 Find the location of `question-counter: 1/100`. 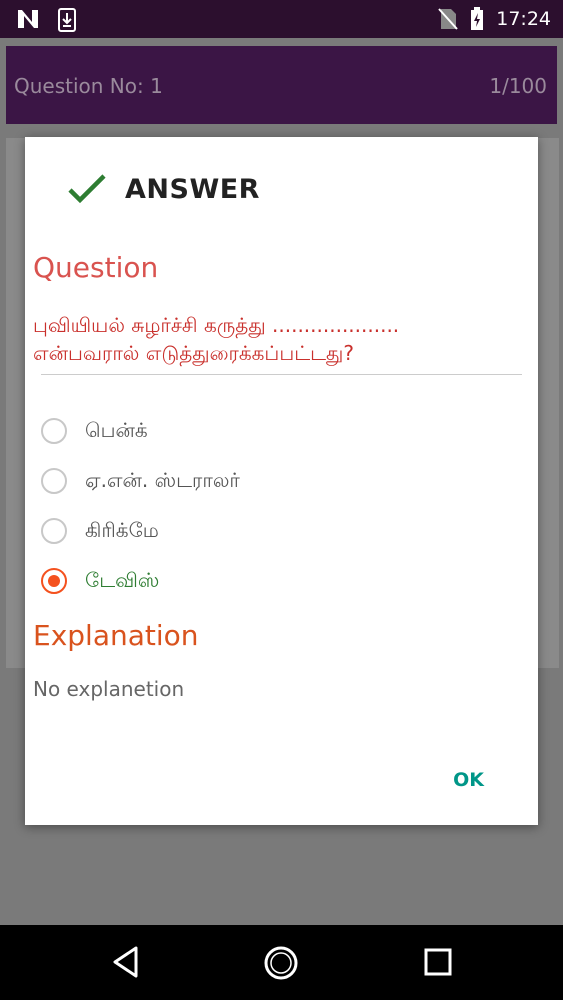

question-counter: 1/100 is located at coordinates (518, 86).